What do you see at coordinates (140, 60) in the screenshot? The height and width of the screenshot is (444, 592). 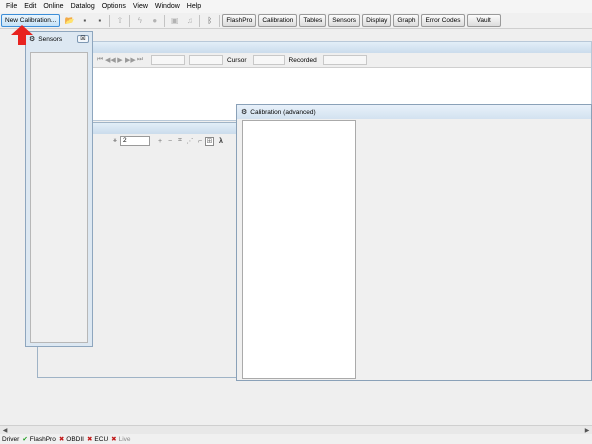 I see `last-frame-icon: ⏭` at bounding box center [140, 60].